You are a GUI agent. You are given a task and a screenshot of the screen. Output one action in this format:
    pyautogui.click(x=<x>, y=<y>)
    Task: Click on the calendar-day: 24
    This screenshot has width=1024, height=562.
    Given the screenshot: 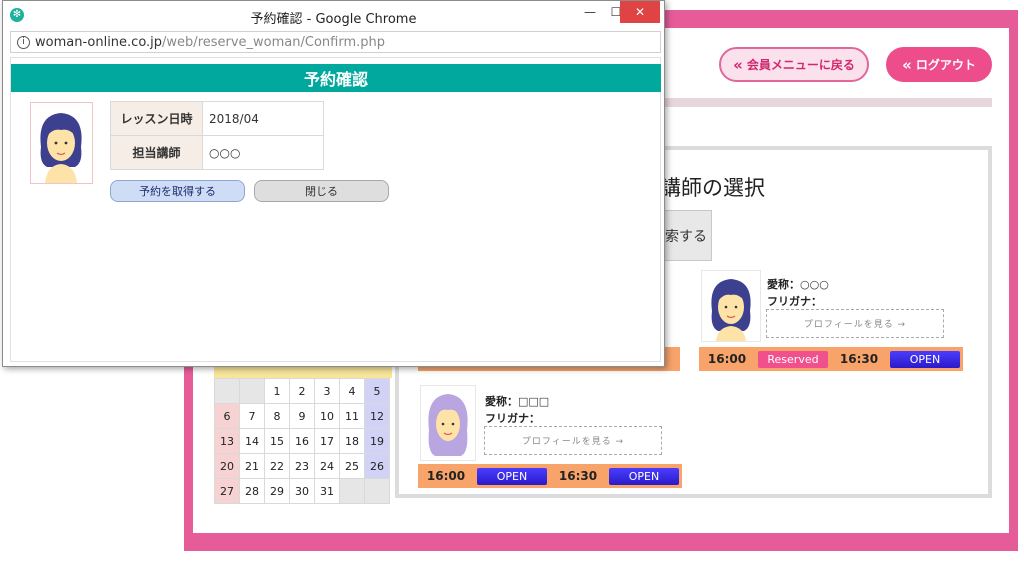 What is the action you would take?
    pyautogui.click(x=327, y=466)
    